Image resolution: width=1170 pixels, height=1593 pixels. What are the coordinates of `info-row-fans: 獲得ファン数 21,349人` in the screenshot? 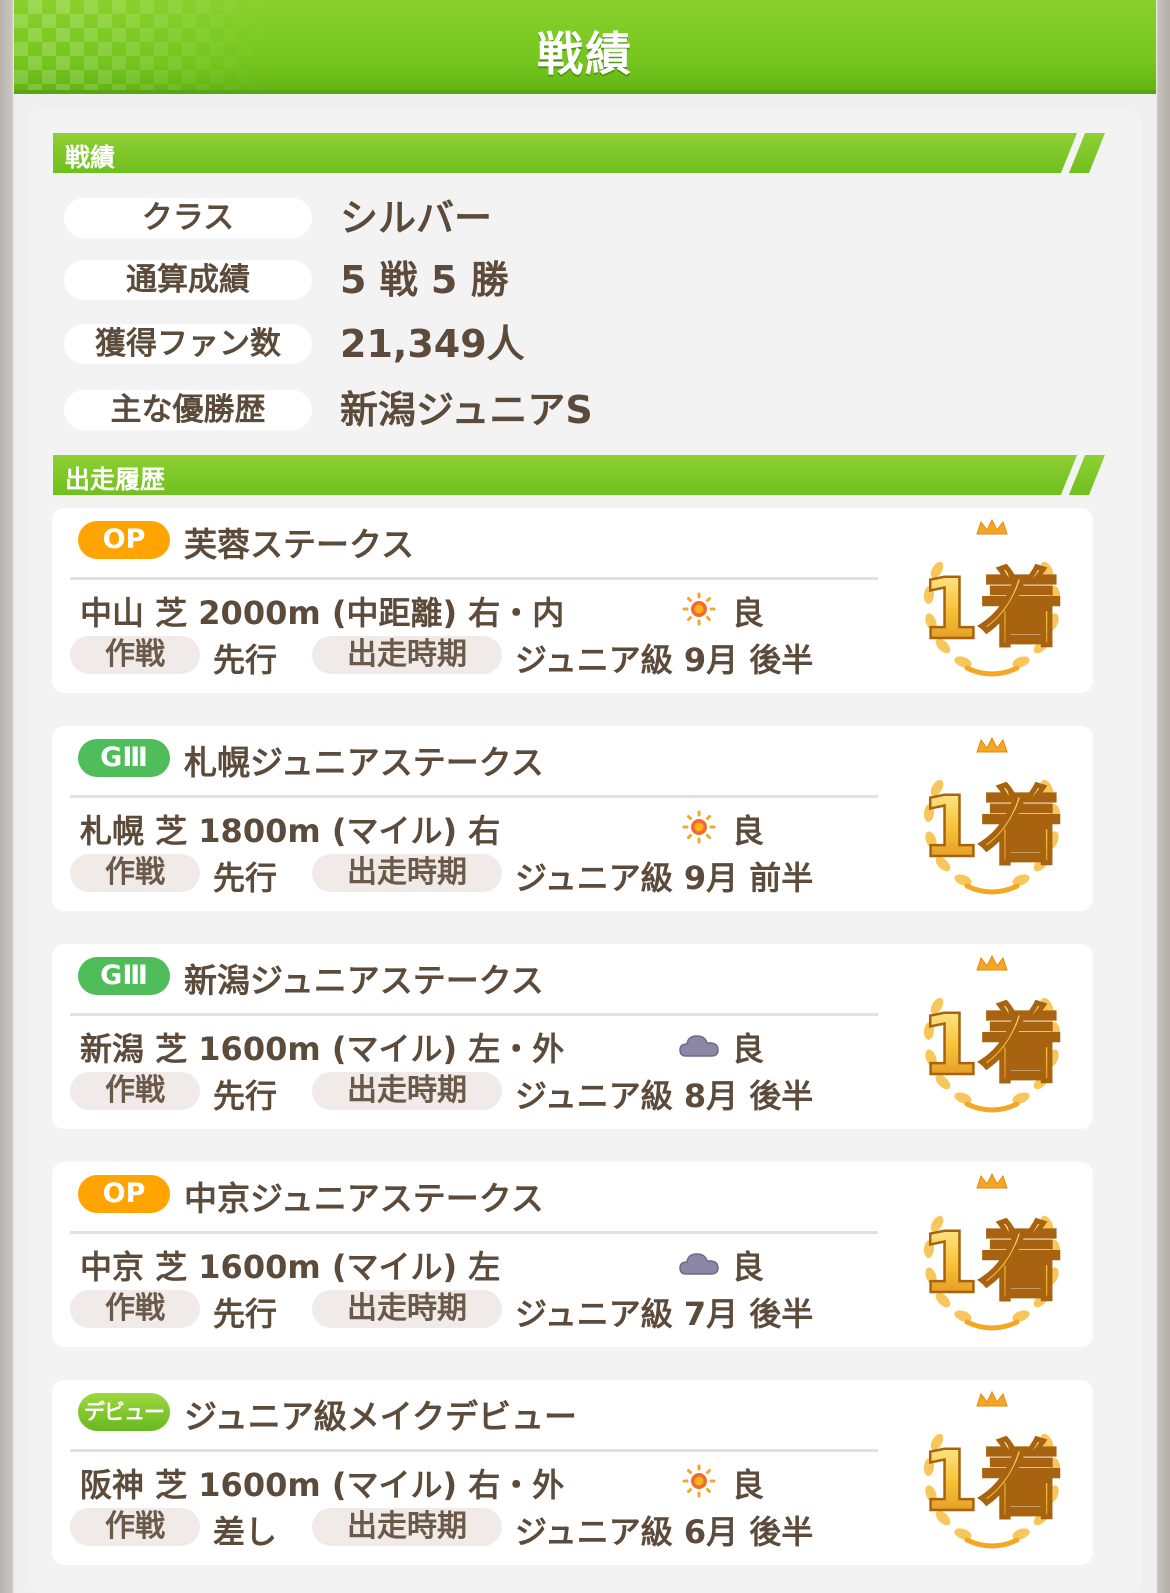 It's located at (414, 345).